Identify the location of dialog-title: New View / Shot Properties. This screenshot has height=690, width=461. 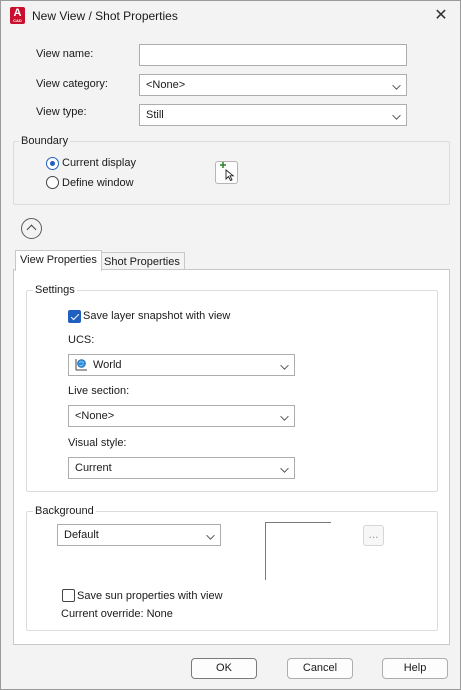
(105, 16).